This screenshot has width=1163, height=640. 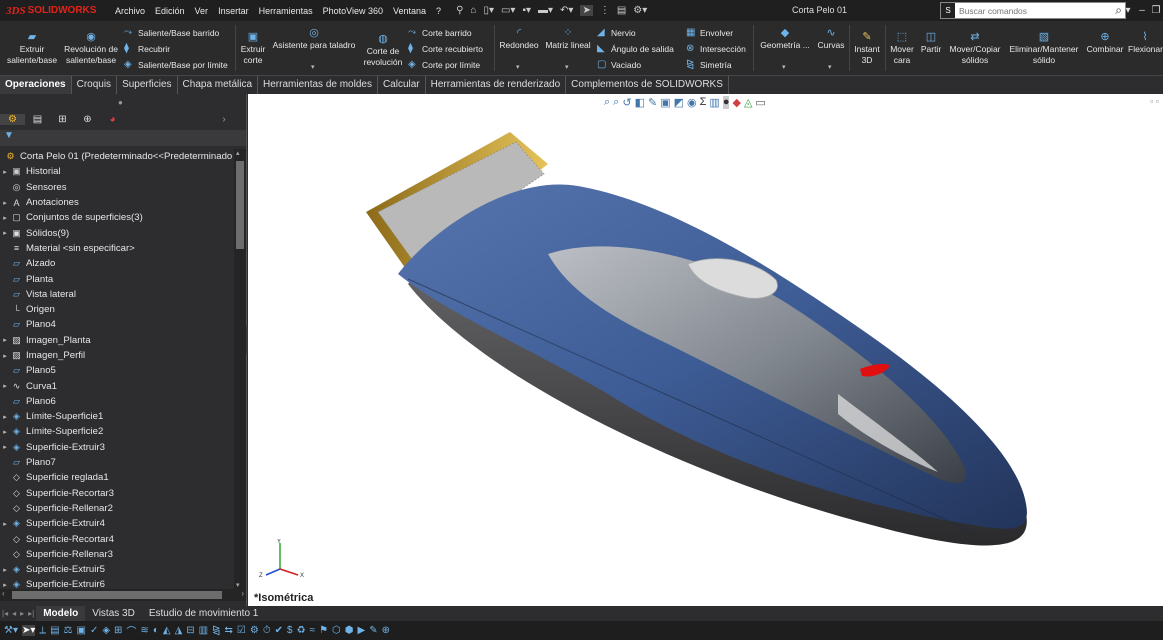 I want to click on tree-item: ▸ ▢ Conjuntos de superficies(3), so click(x=117, y=217).